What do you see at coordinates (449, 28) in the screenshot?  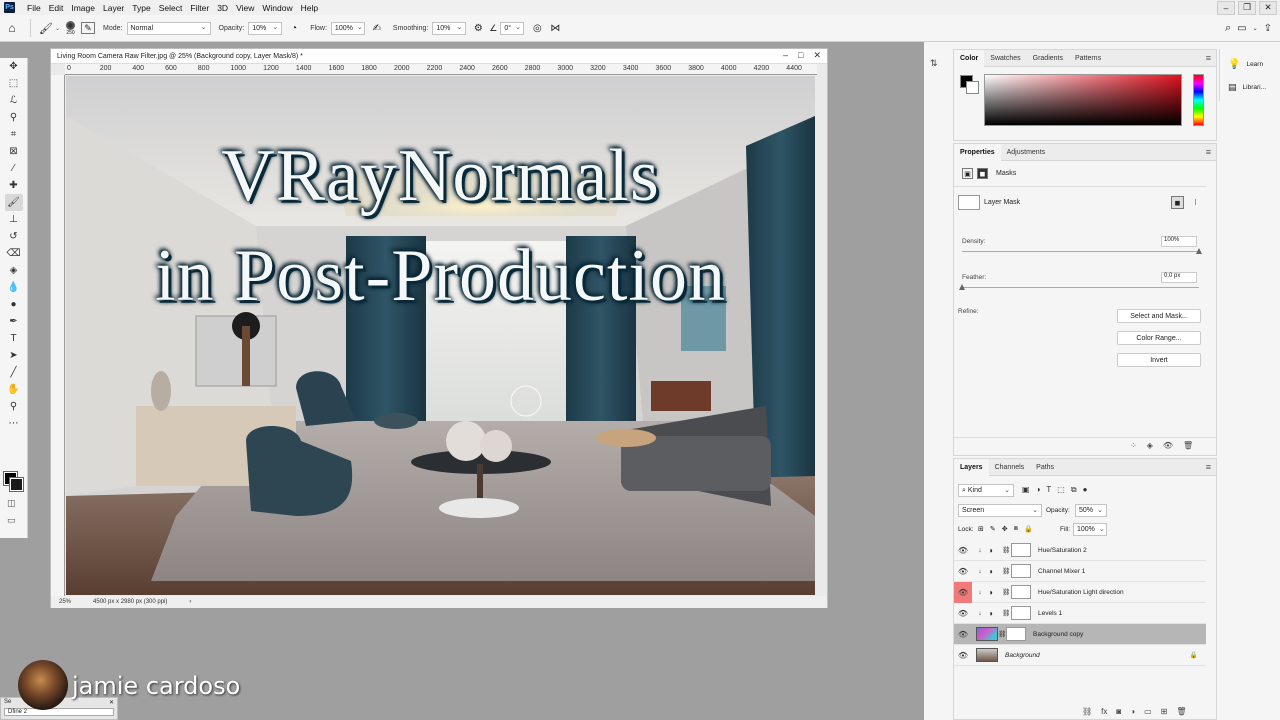 I see `smoothing-input: 10%` at bounding box center [449, 28].